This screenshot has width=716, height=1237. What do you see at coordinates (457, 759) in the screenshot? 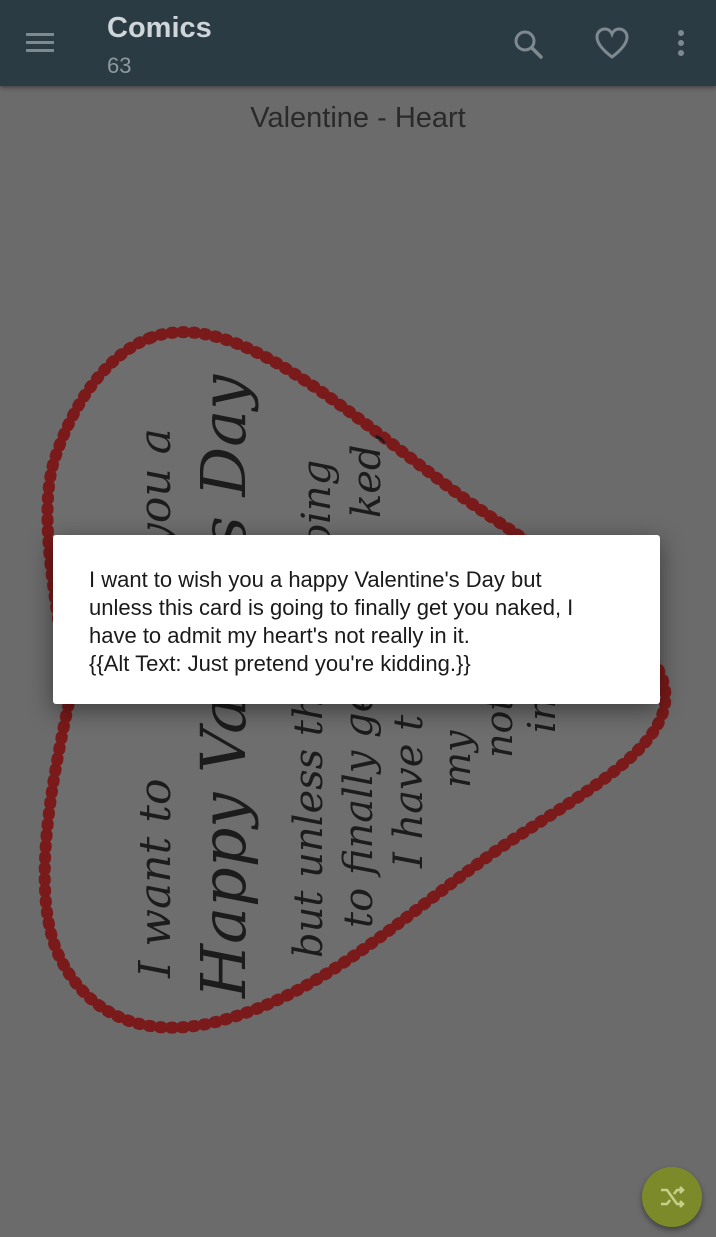
I see `comic-text-10: my` at bounding box center [457, 759].